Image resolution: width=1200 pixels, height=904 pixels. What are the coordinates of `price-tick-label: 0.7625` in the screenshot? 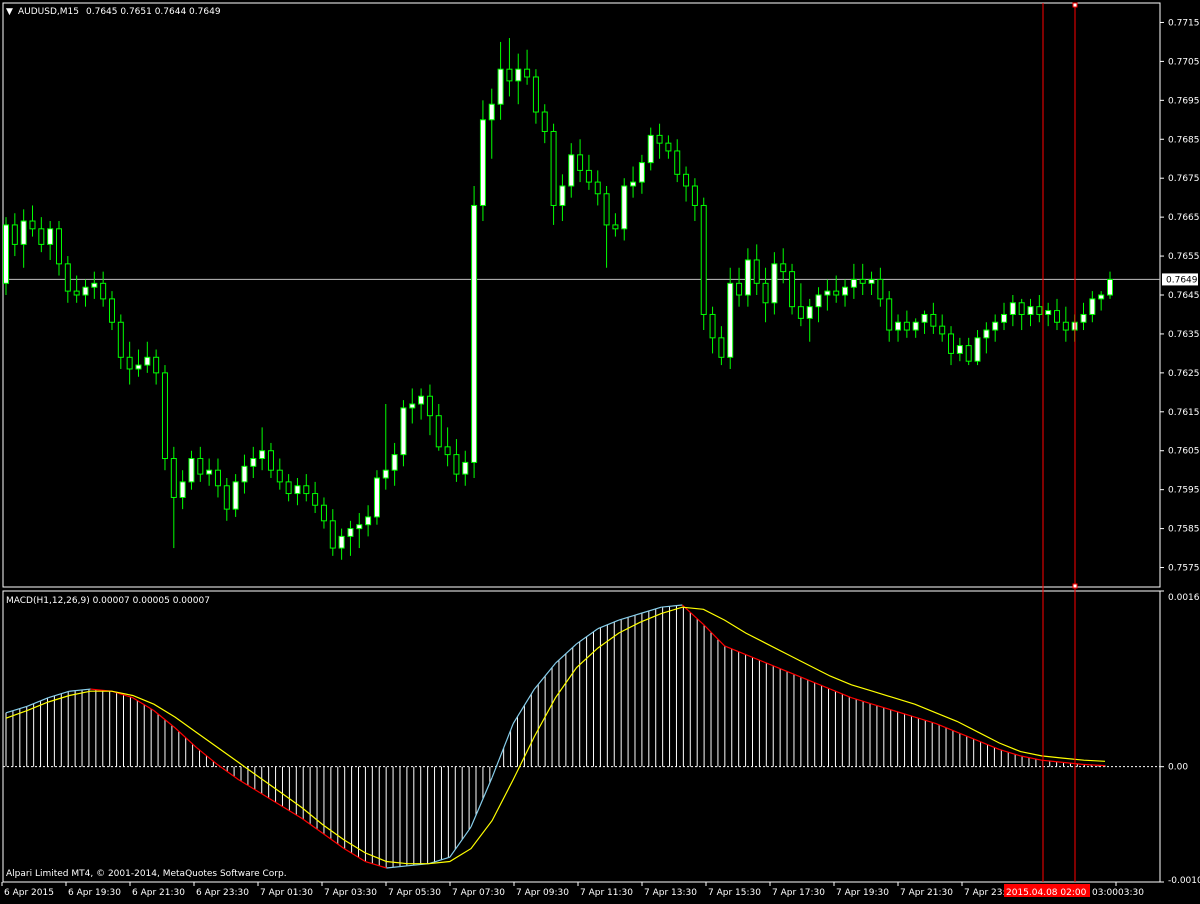 It's located at (1184, 374).